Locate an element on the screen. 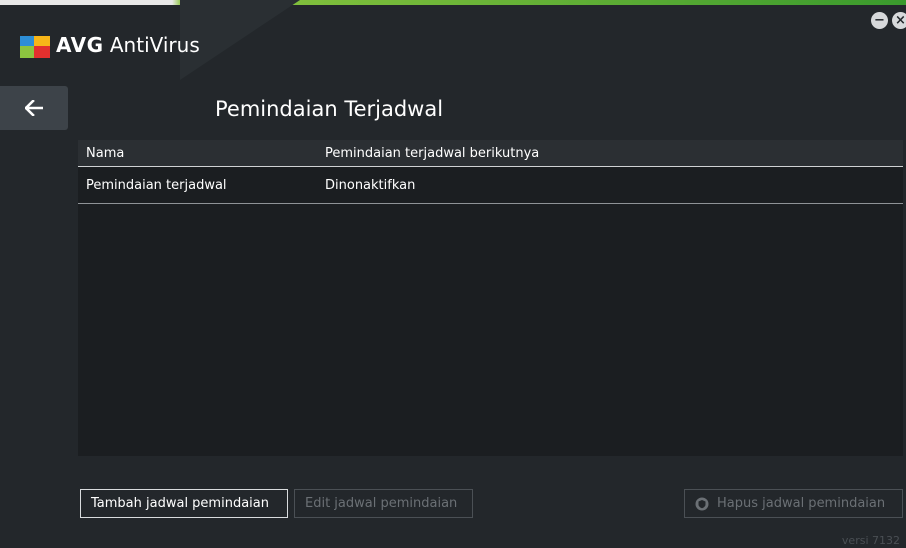 The height and width of the screenshot is (548, 906). minimize-button: − is located at coordinates (879, 20).